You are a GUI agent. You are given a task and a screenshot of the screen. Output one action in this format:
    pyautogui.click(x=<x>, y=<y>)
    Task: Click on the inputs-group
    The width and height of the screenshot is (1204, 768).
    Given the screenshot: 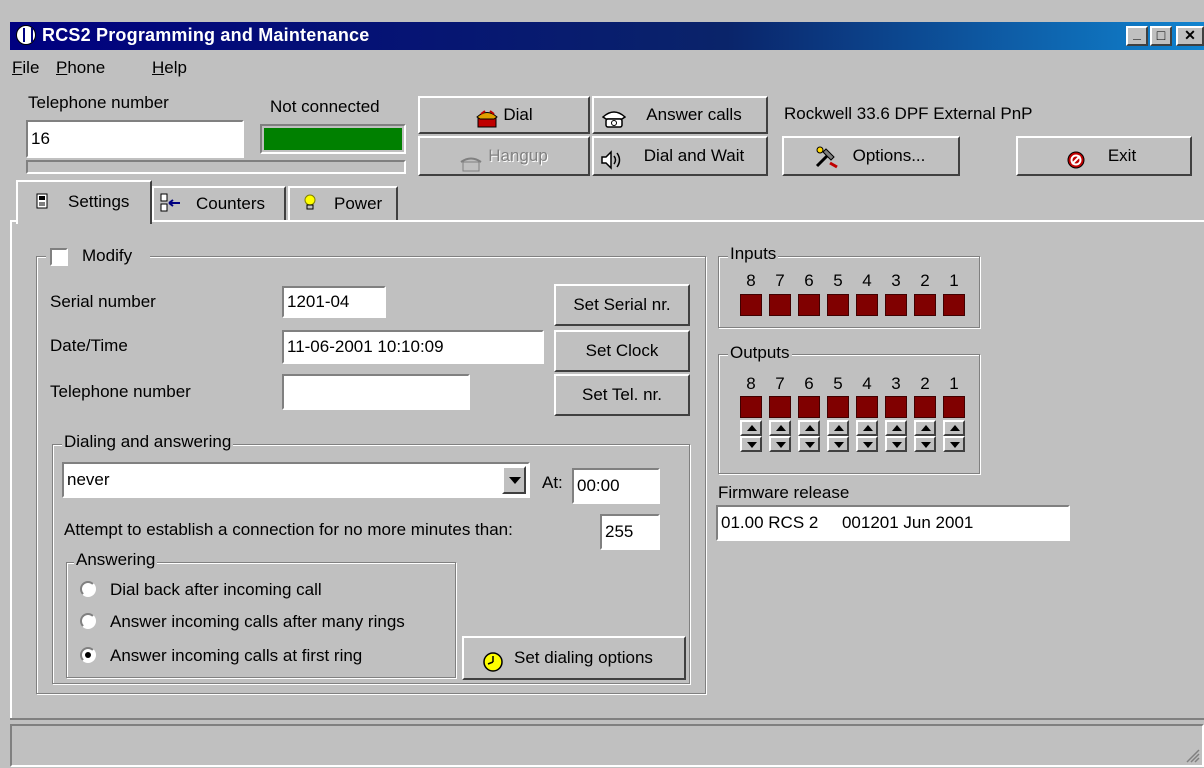 What is the action you would take?
    pyautogui.click(x=849, y=292)
    